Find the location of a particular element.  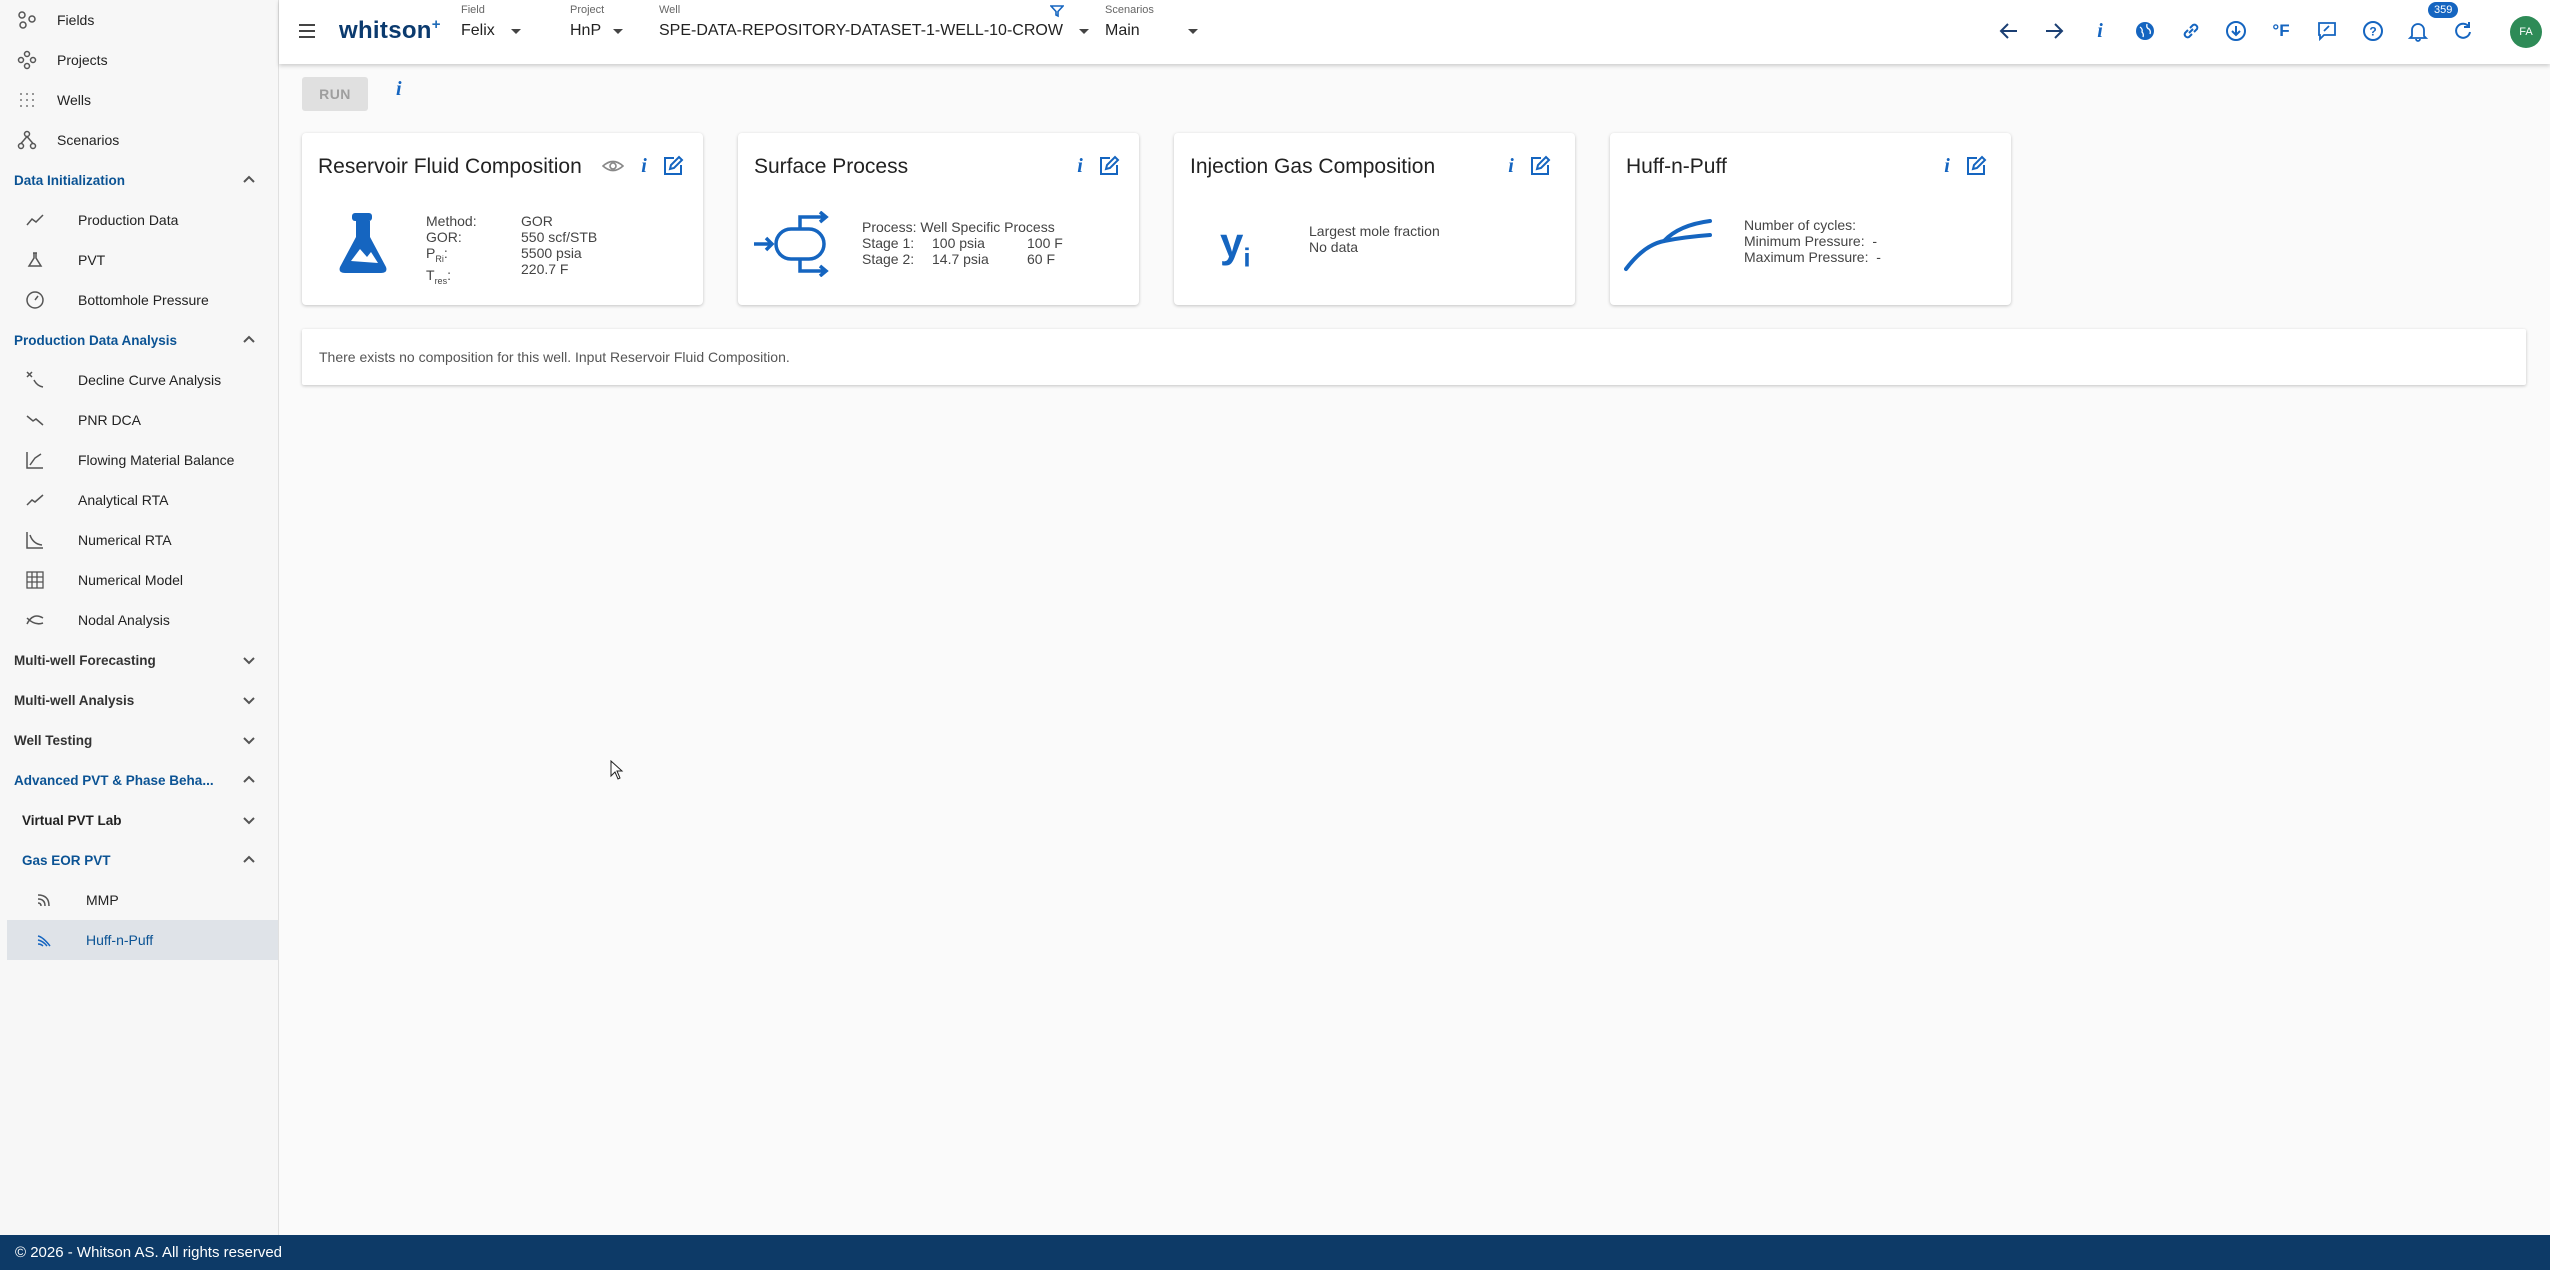

dca-icon is located at coordinates (35, 380).